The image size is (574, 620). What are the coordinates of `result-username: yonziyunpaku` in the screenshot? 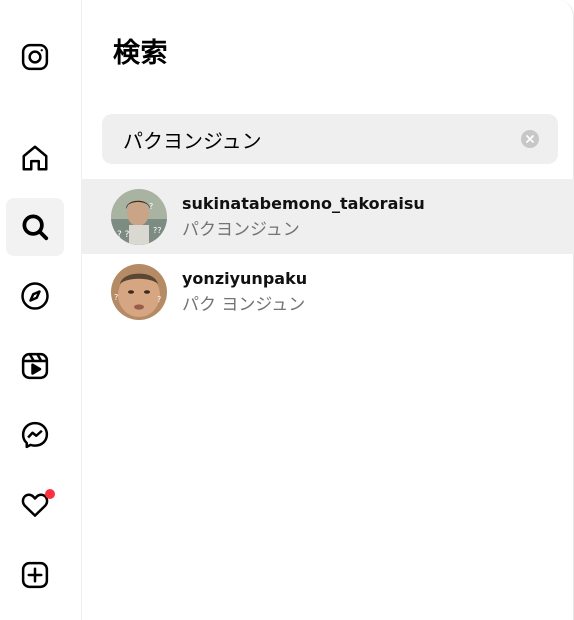 It's located at (245, 278).